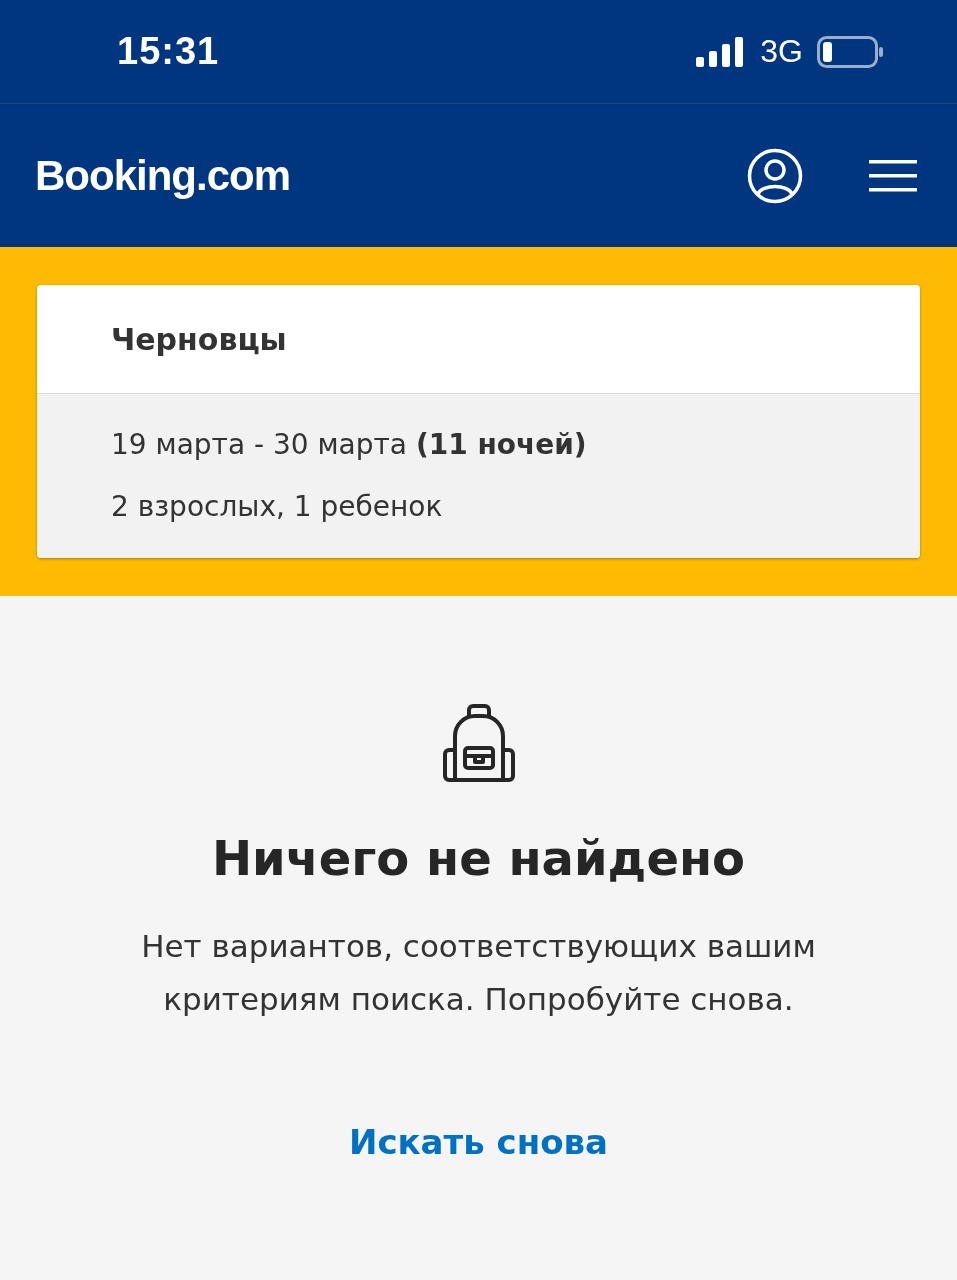 This screenshot has width=957, height=1280. What do you see at coordinates (478, 858) in the screenshot?
I see `empty-title: Ничего не найдено` at bounding box center [478, 858].